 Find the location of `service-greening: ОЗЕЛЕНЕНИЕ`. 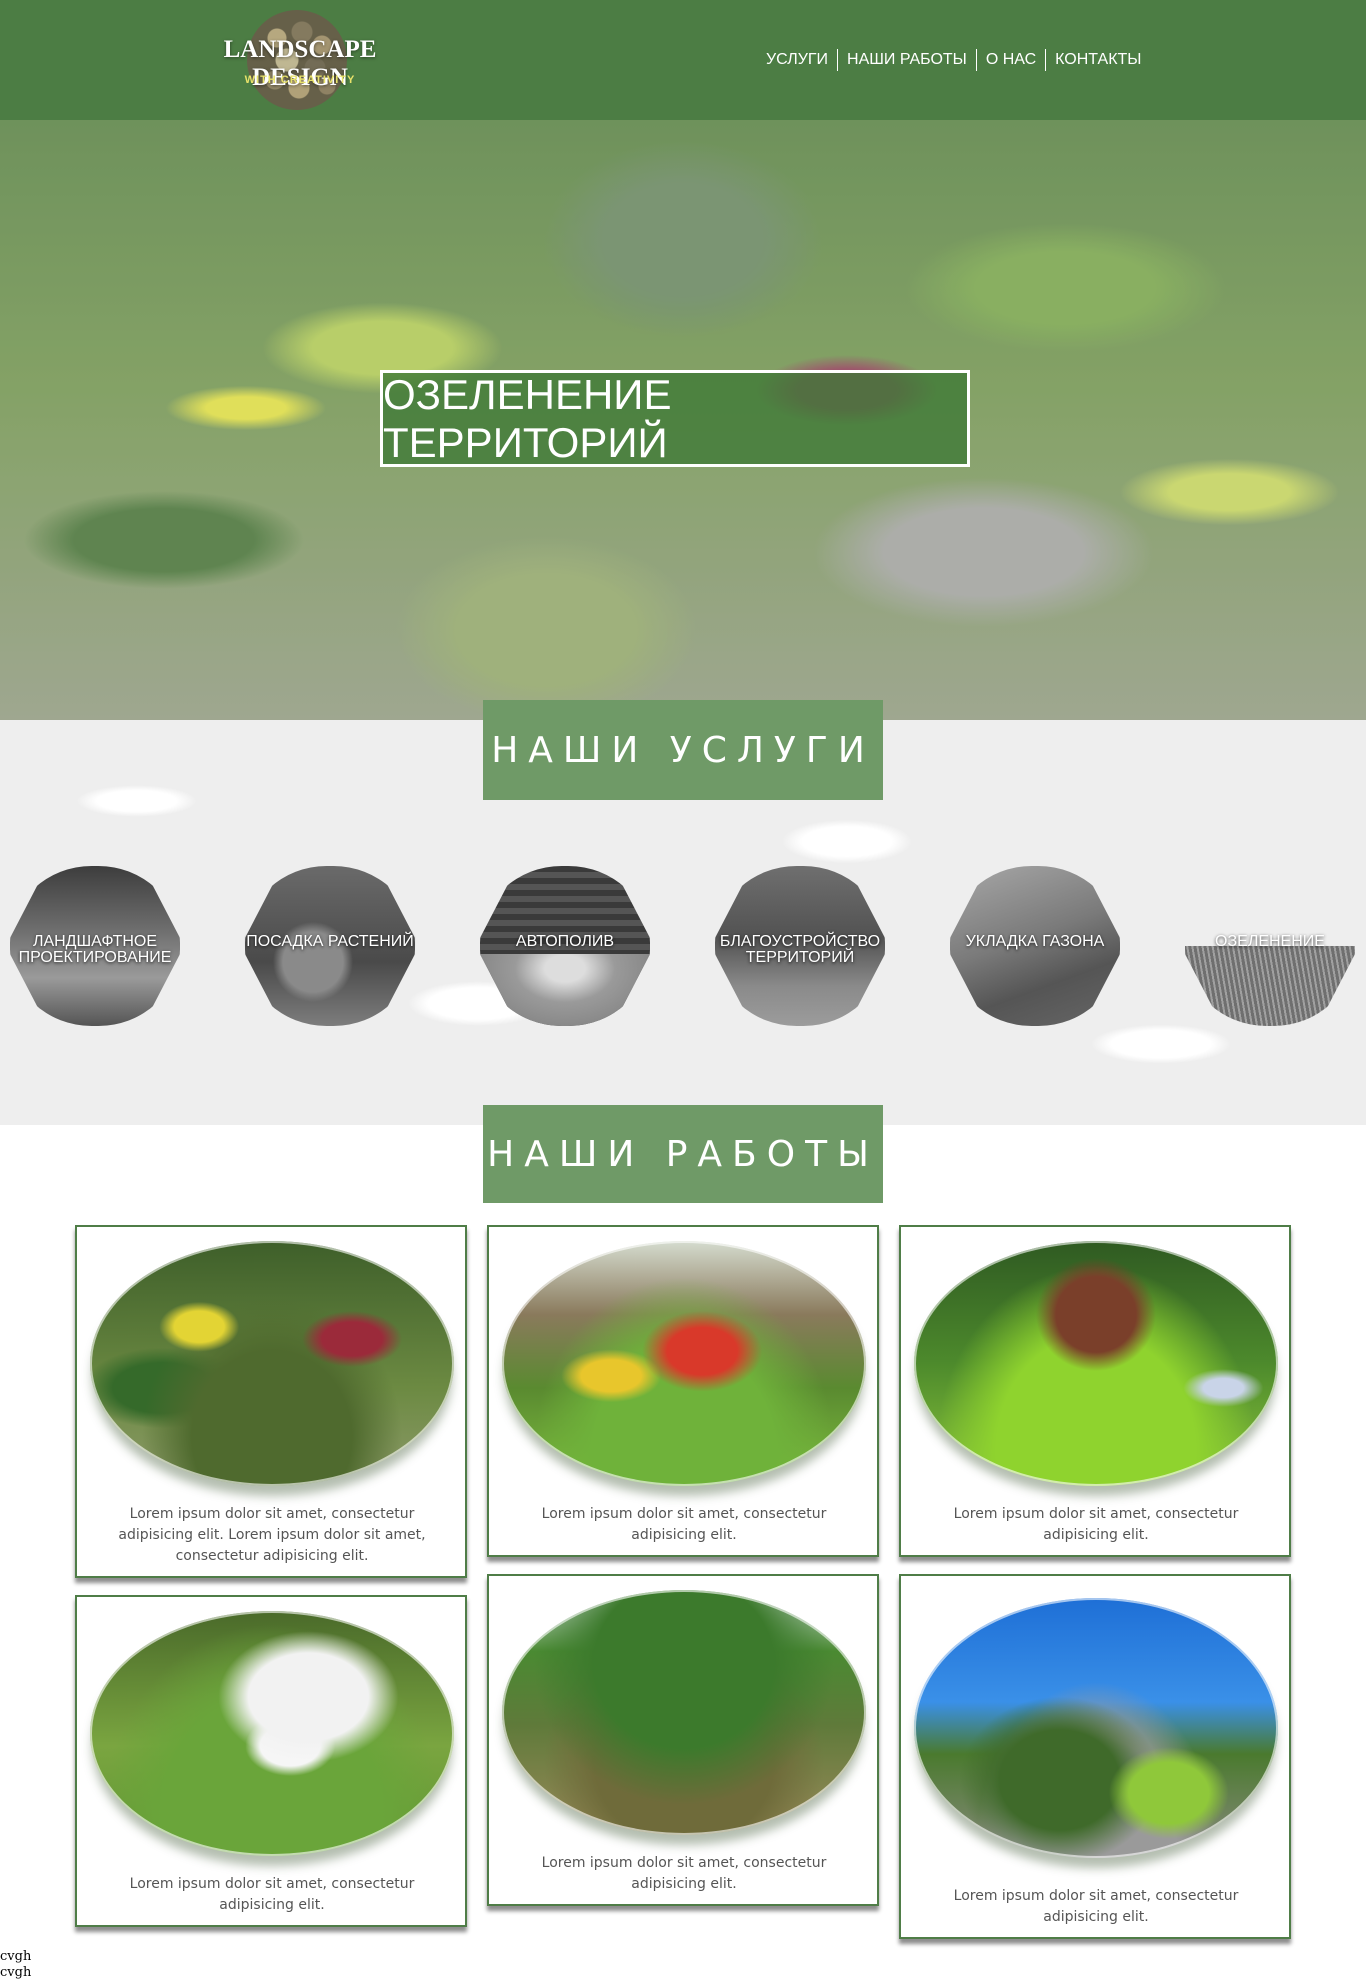

service-greening: ОЗЕЛЕНЕНИЕ is located at coordinates (1270, 946).